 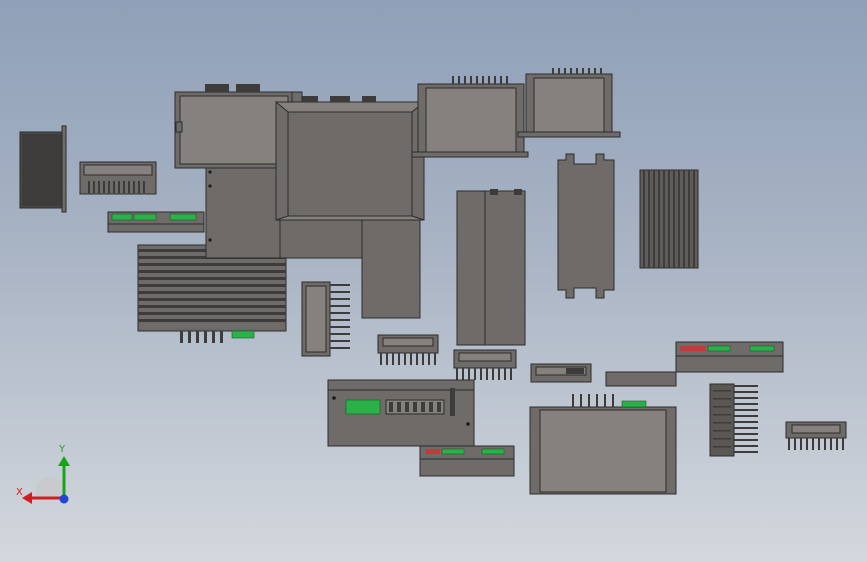 I want to click on db-connector-driver, so click(x=234, y=126).